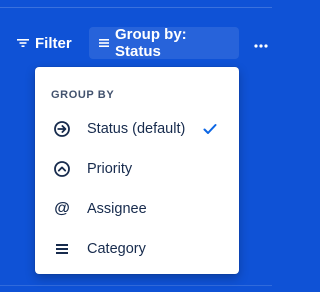 The width and height of the screenshot is (320, 292). I want to click on more-horizontal-icon, so click(261, 43).